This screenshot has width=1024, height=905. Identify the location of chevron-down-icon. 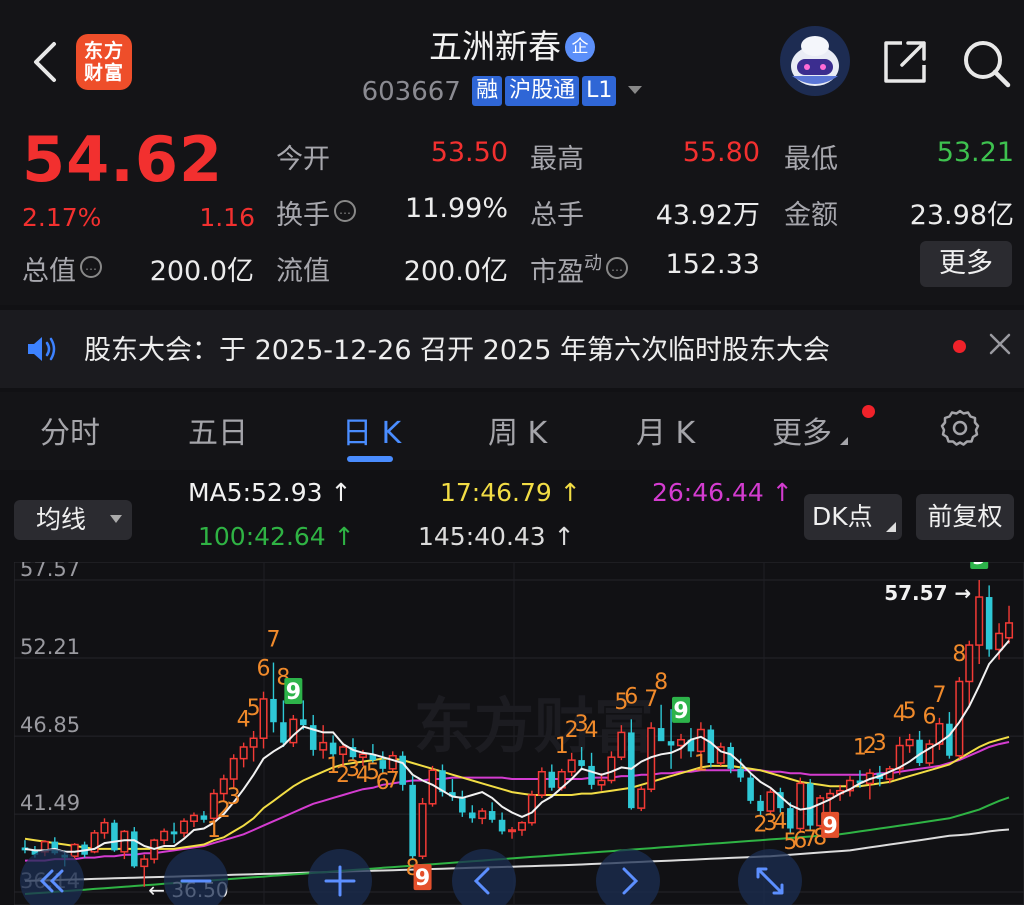
(635, 90).